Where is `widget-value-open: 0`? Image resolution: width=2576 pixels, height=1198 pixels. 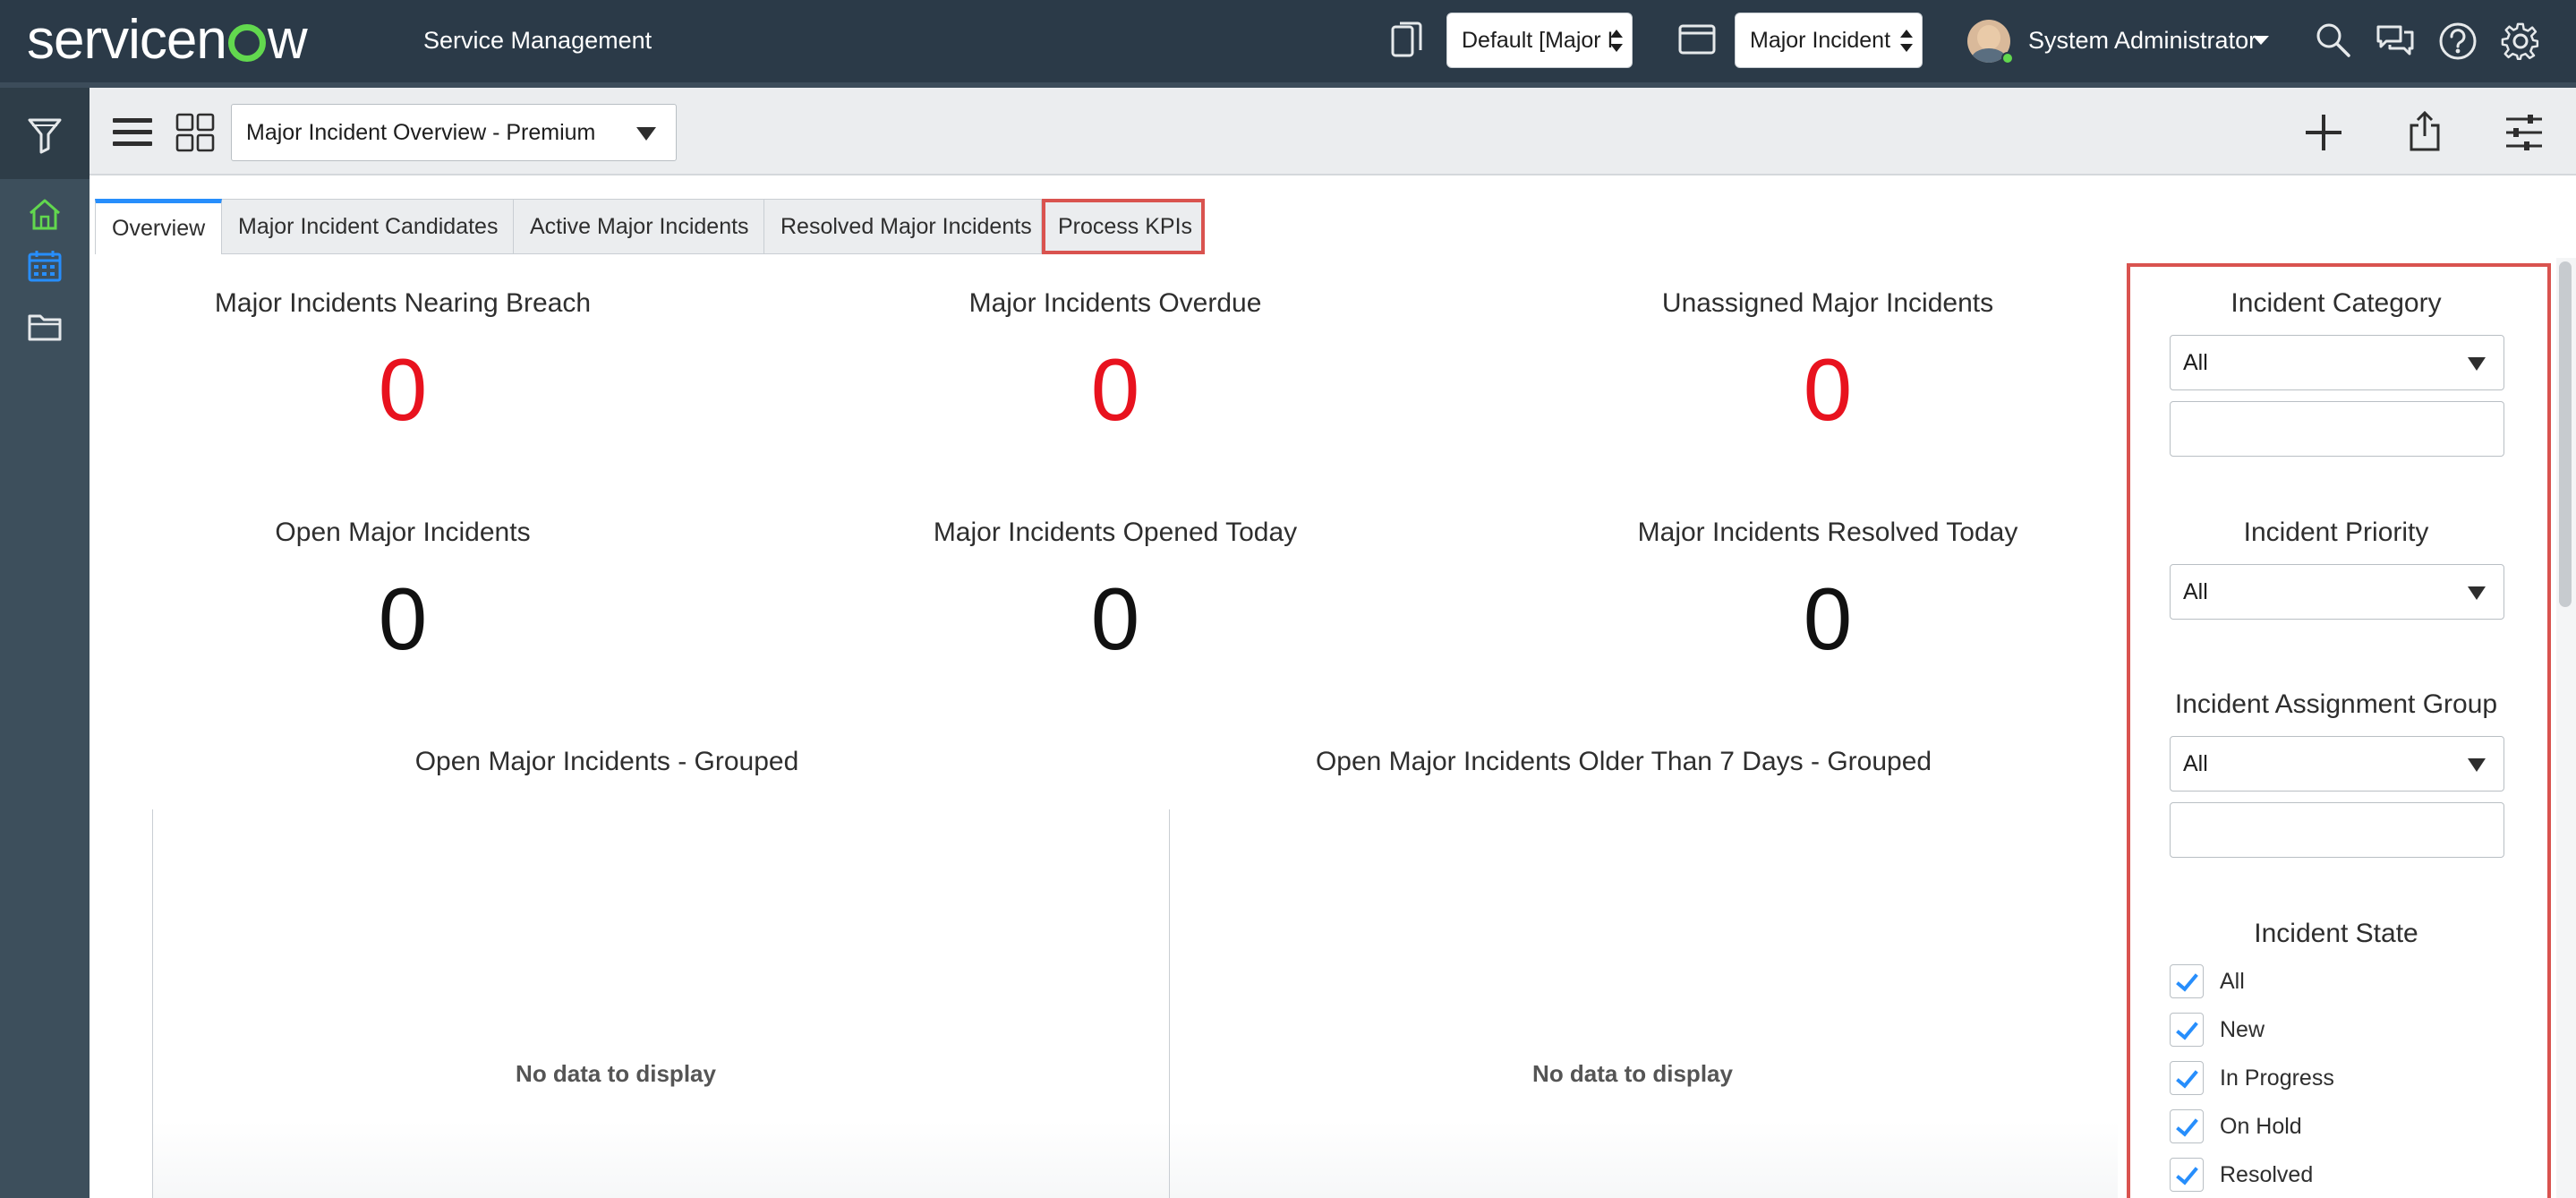 widget-value-open: 0 is located at coordinates (403, 619).